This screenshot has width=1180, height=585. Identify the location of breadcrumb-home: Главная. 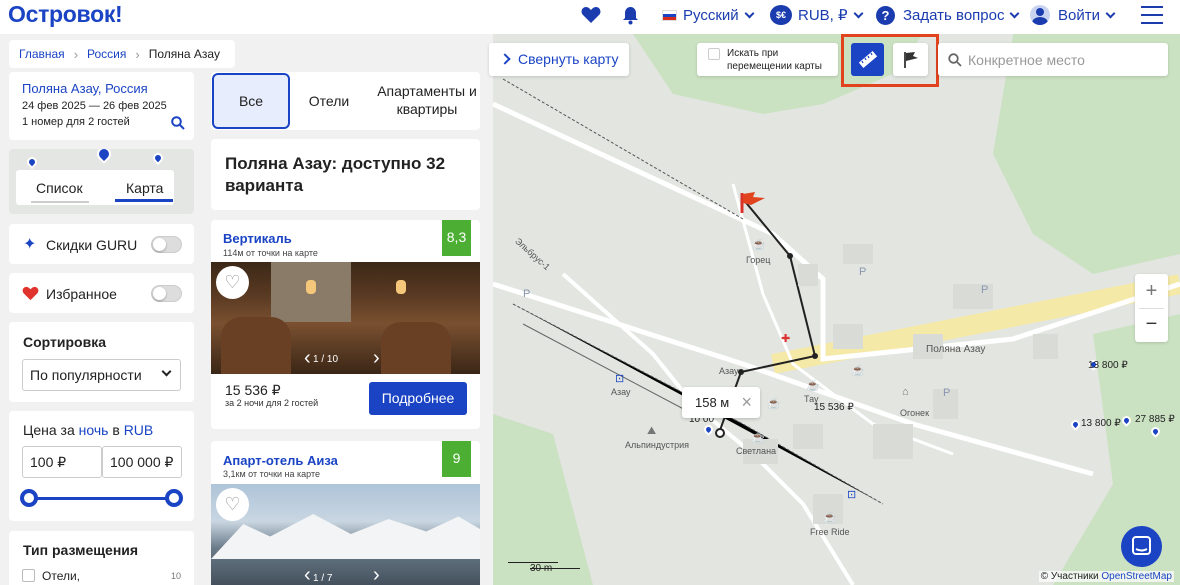
(42, 54).